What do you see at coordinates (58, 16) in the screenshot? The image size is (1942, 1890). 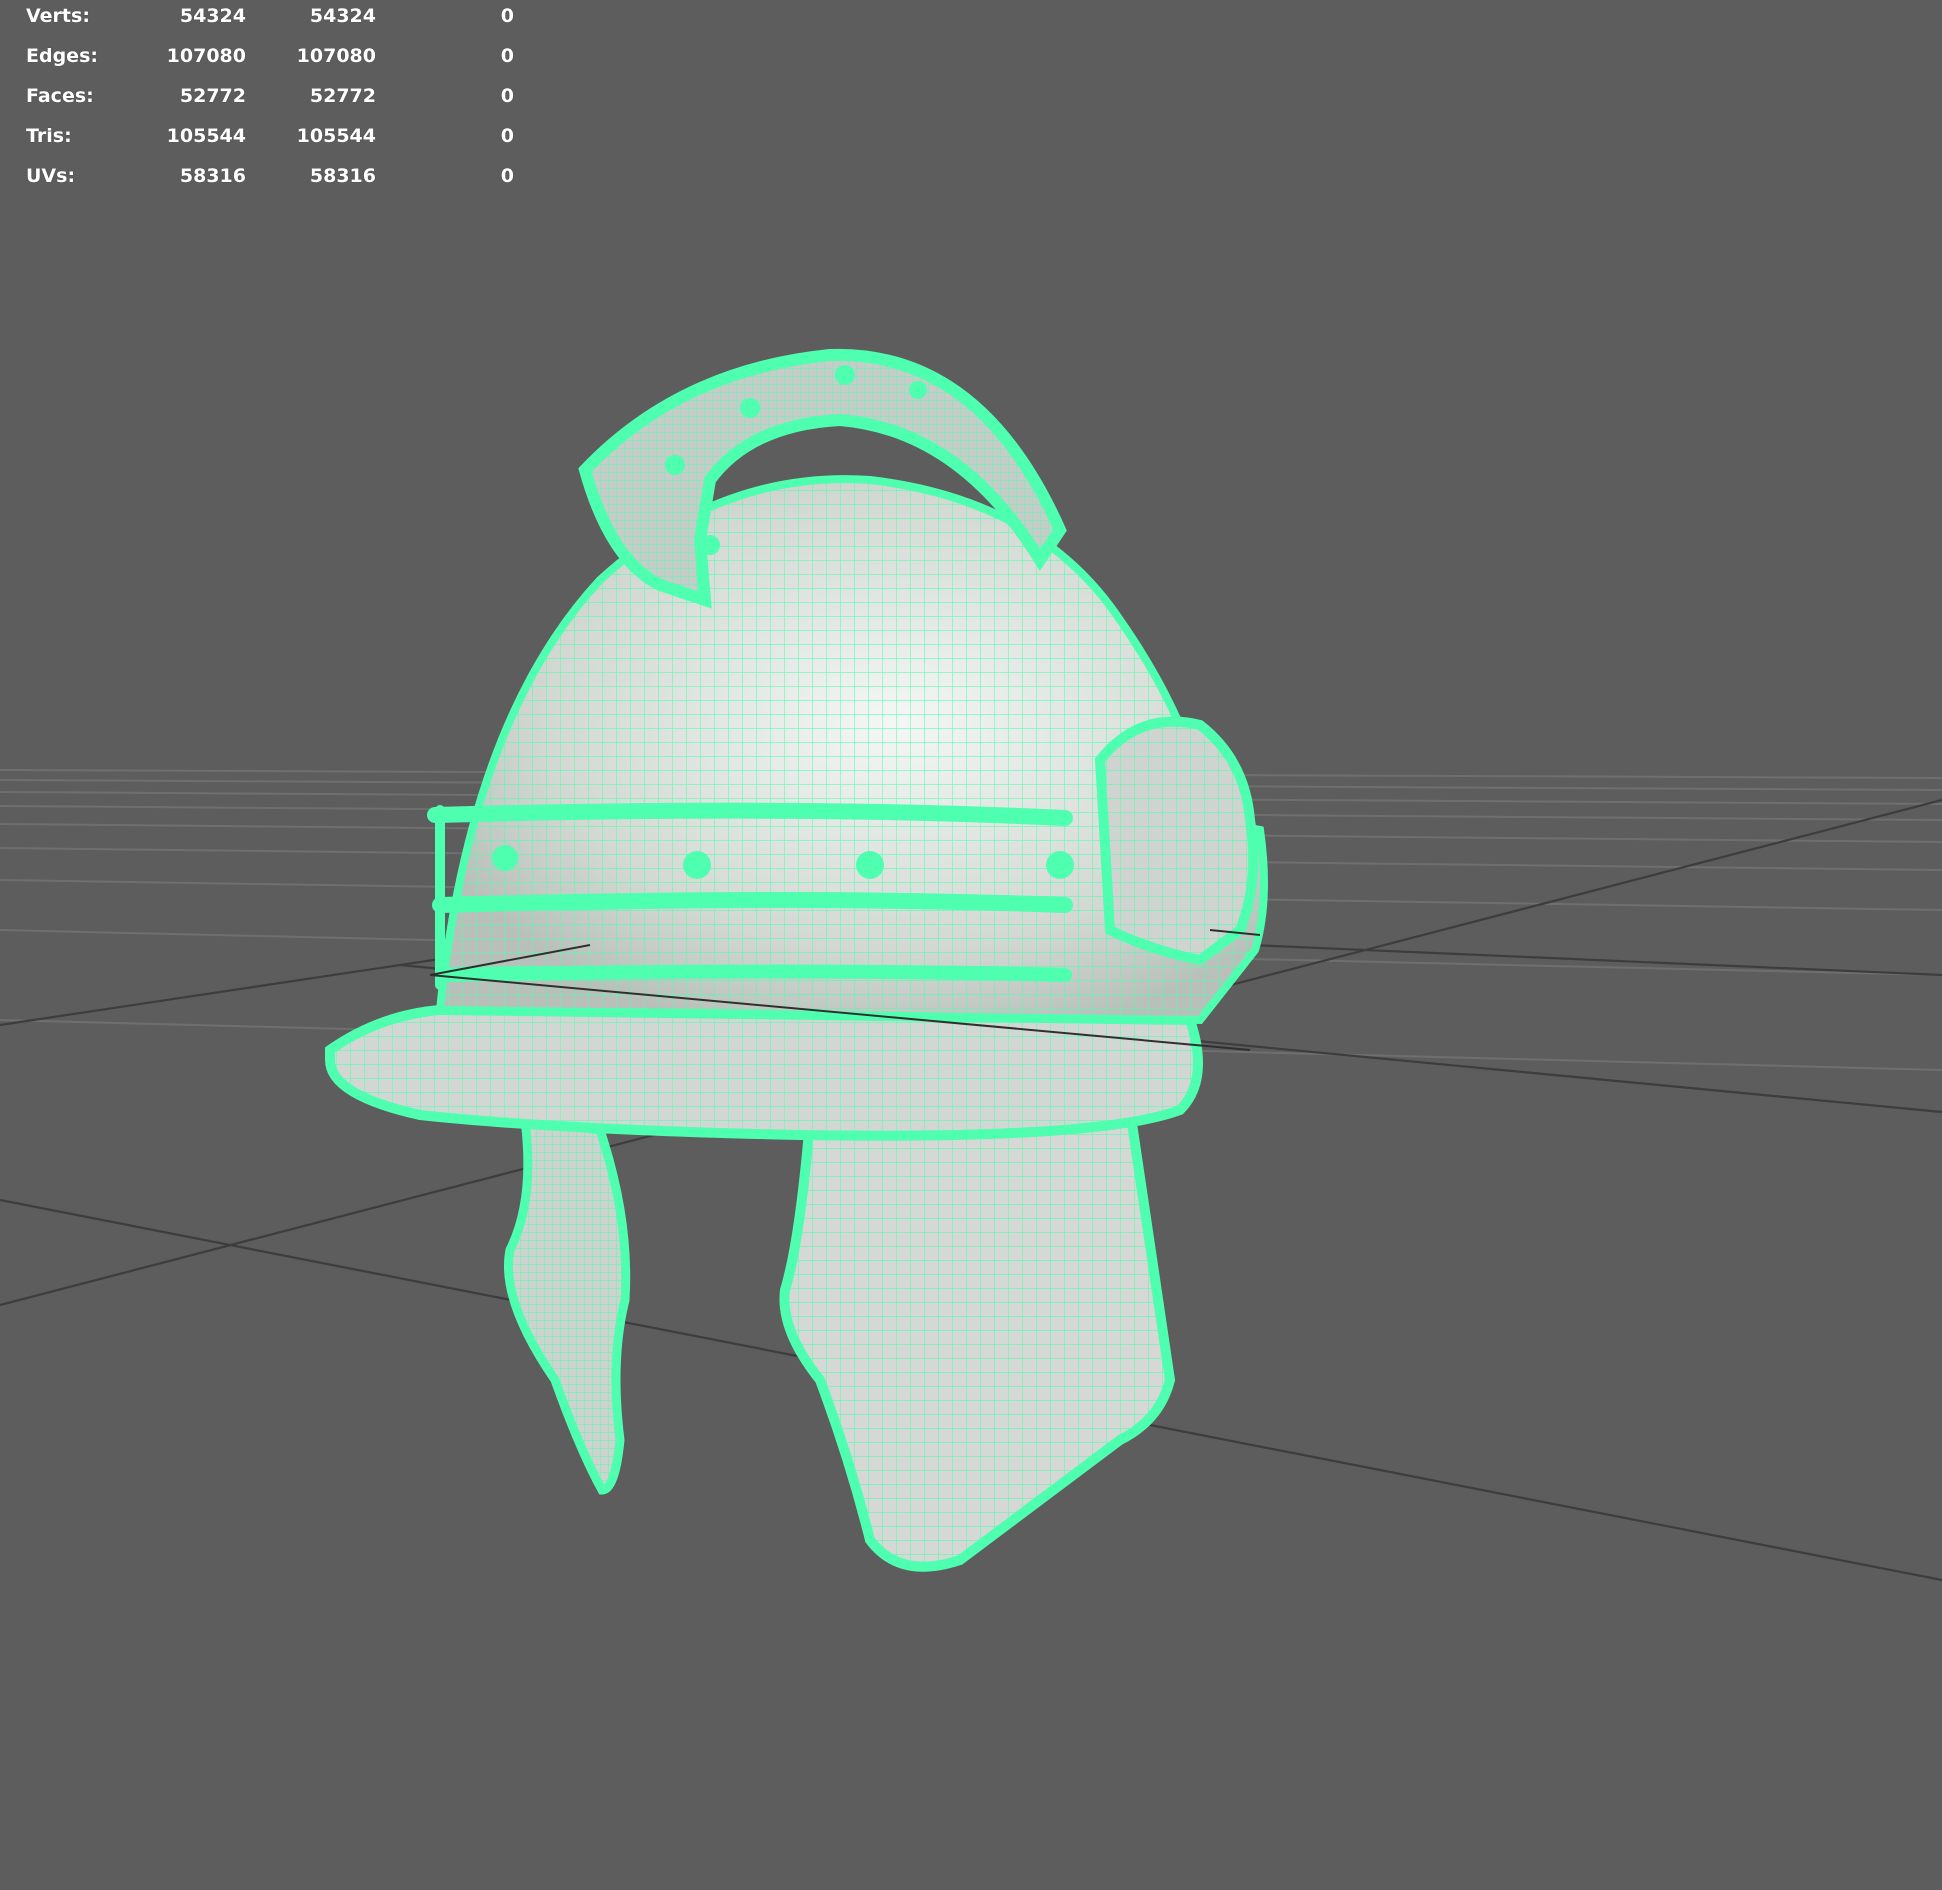 I see `hud-label: Verts:` at bounding box center [58, 16].